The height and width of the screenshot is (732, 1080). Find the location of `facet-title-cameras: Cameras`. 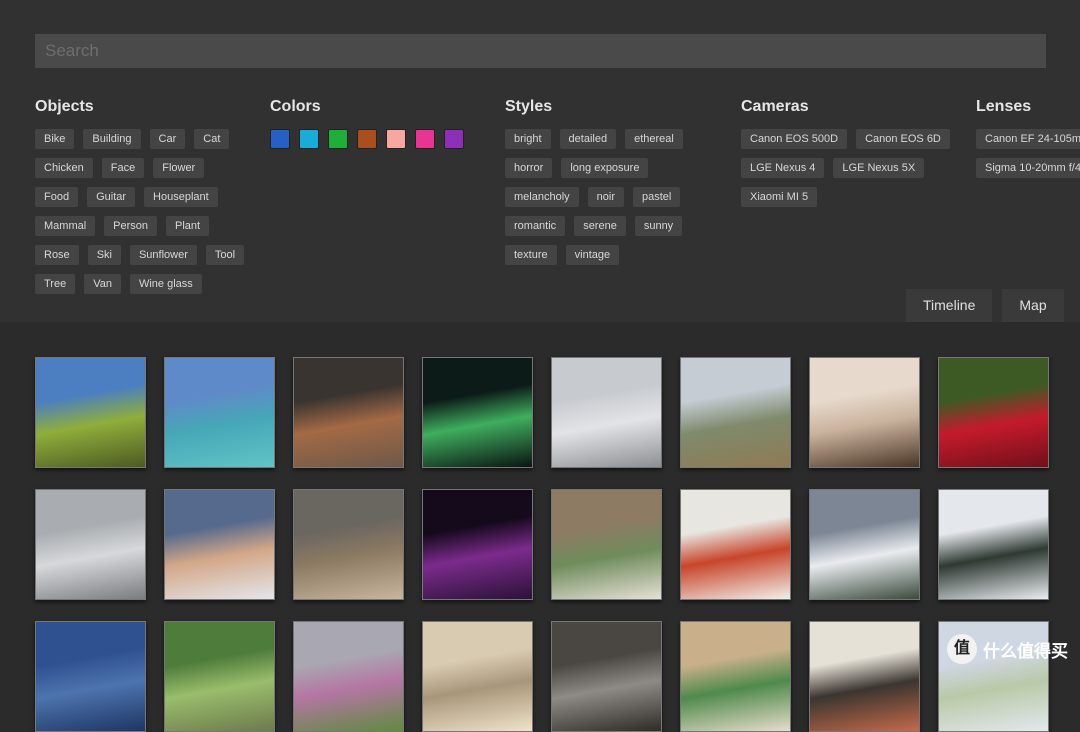

facet-title-cameras: Cameras is located at coordinates (775, 106).